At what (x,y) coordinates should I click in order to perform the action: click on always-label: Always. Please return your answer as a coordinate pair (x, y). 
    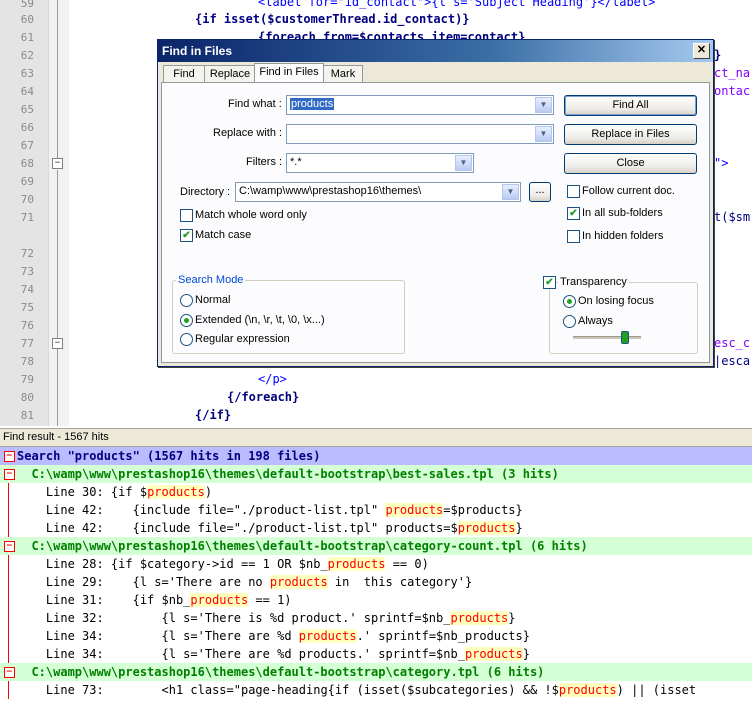
    Looking at the image, I should click on (595, 321).